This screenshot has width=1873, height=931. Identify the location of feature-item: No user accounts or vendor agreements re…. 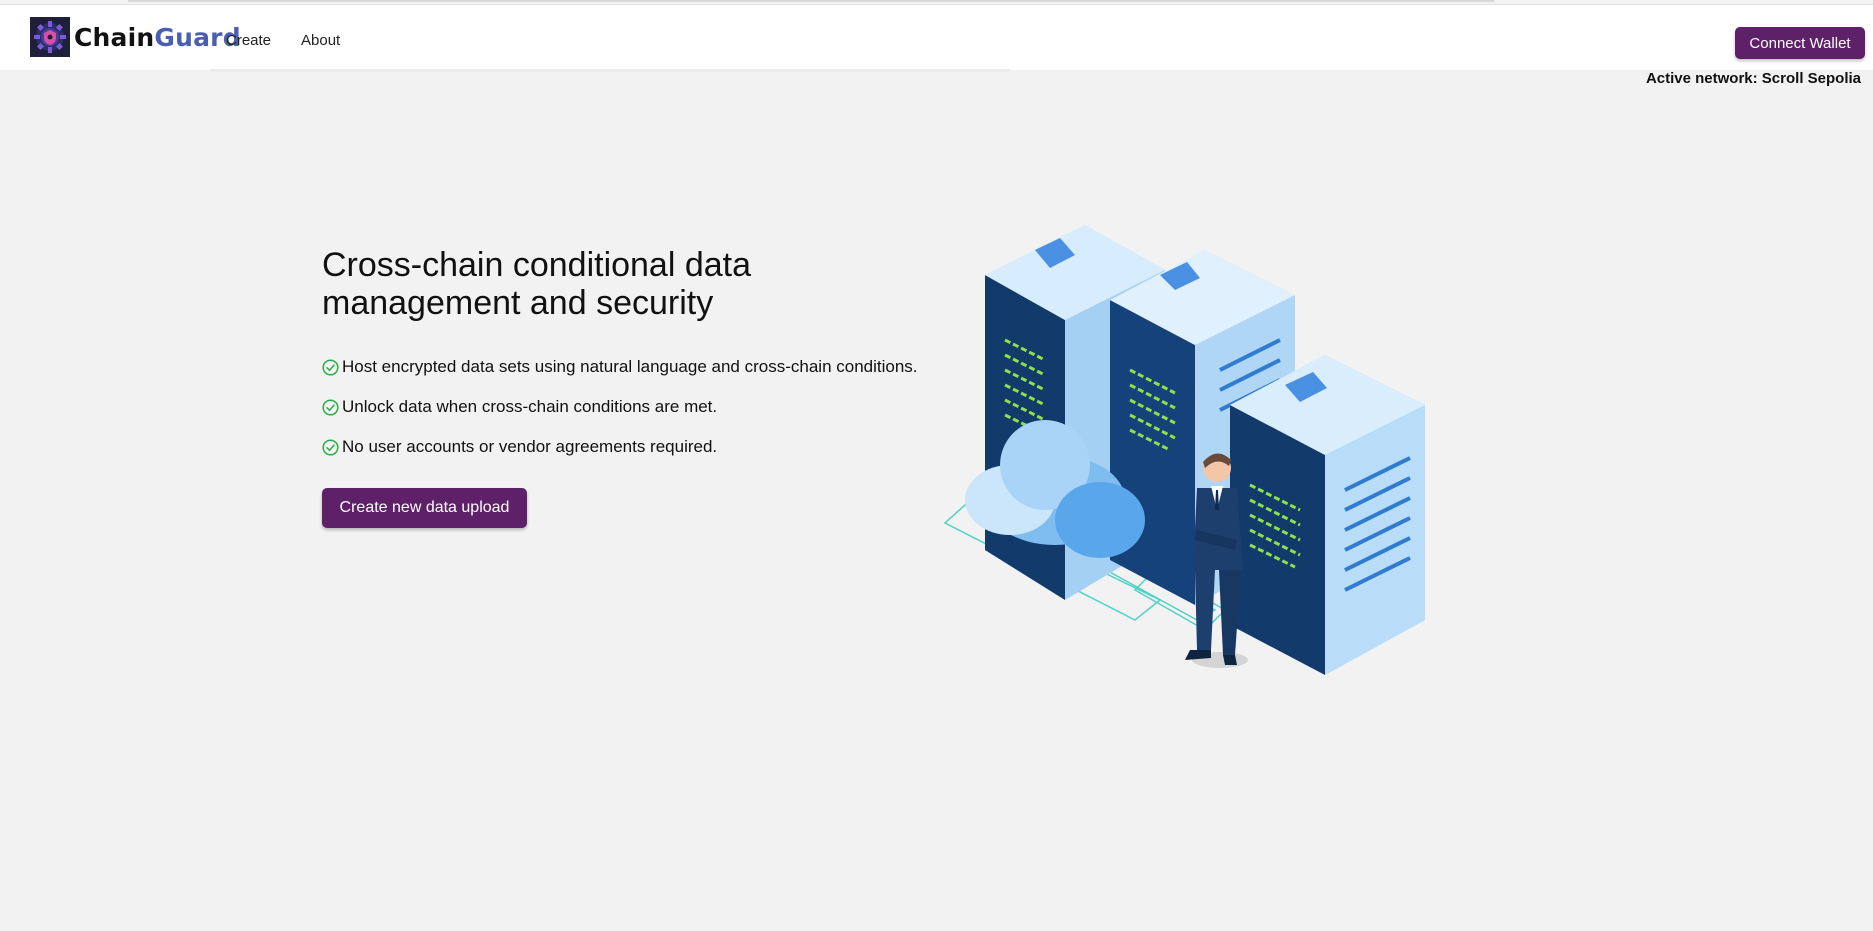
(620, 447).